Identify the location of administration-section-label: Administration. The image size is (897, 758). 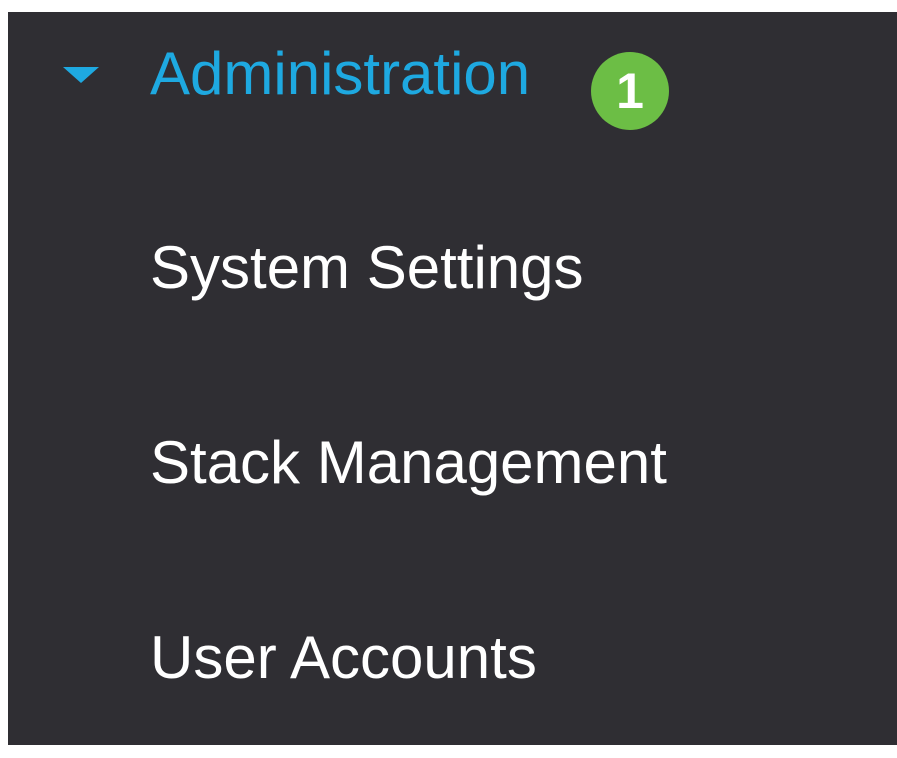
(340, 73).